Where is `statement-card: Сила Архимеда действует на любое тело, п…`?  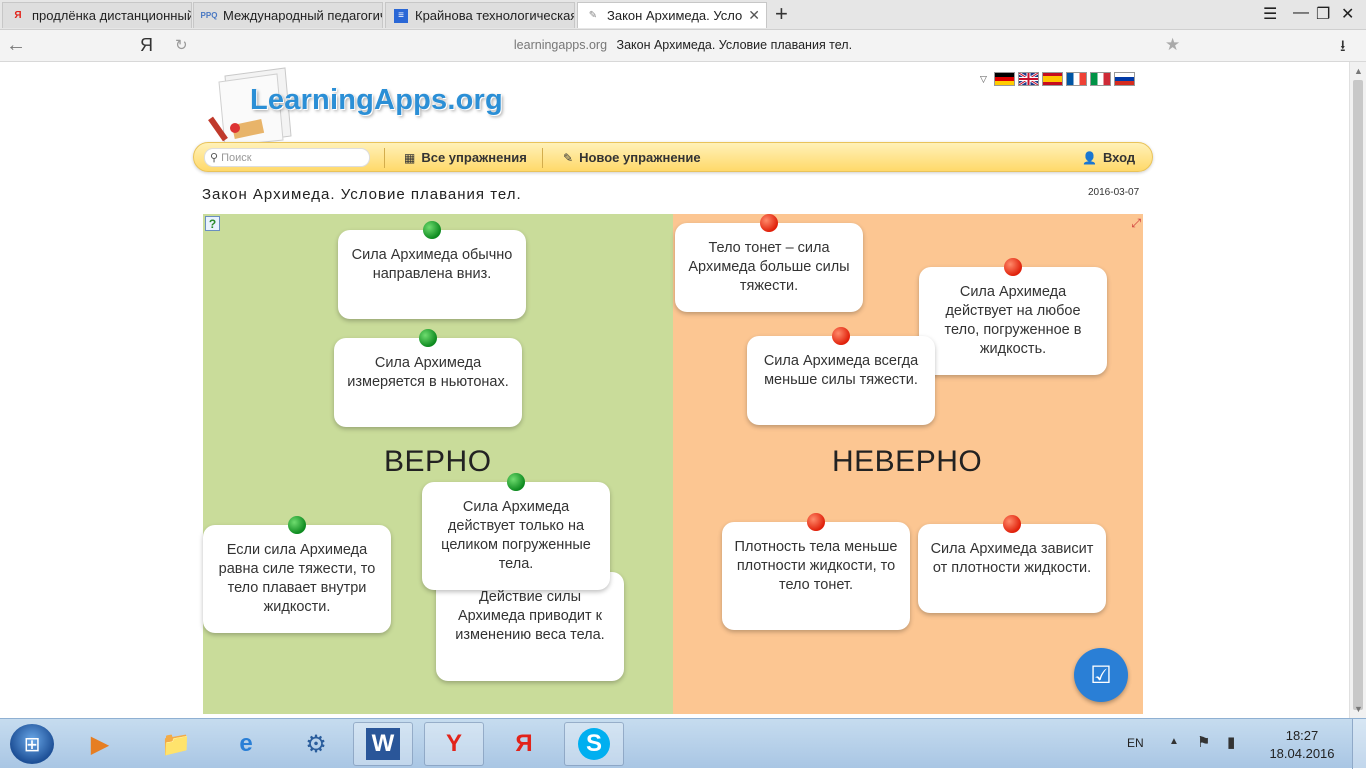 statement-card: Сила Архимеда действует на любое тело, п… is located at coordinates (1013, 316).